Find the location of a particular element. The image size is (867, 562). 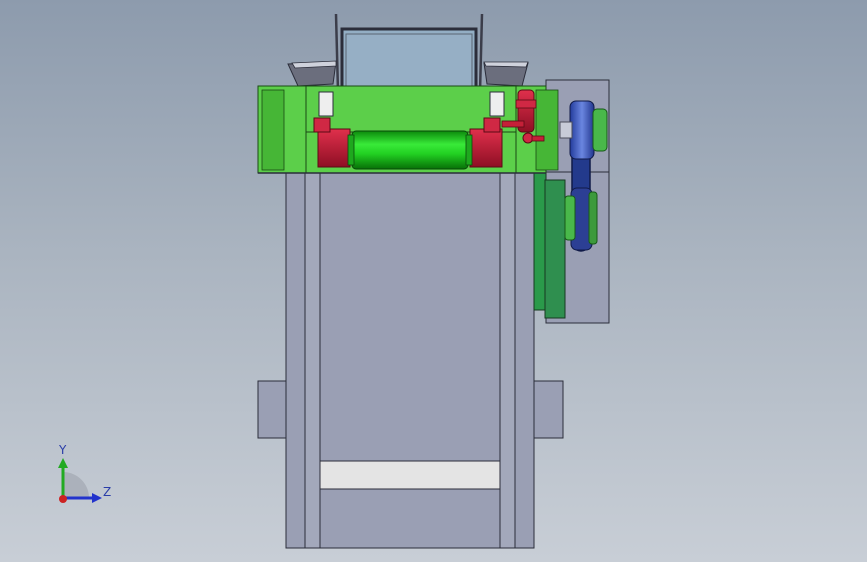

red-lever is located at coordinates (513, 124).